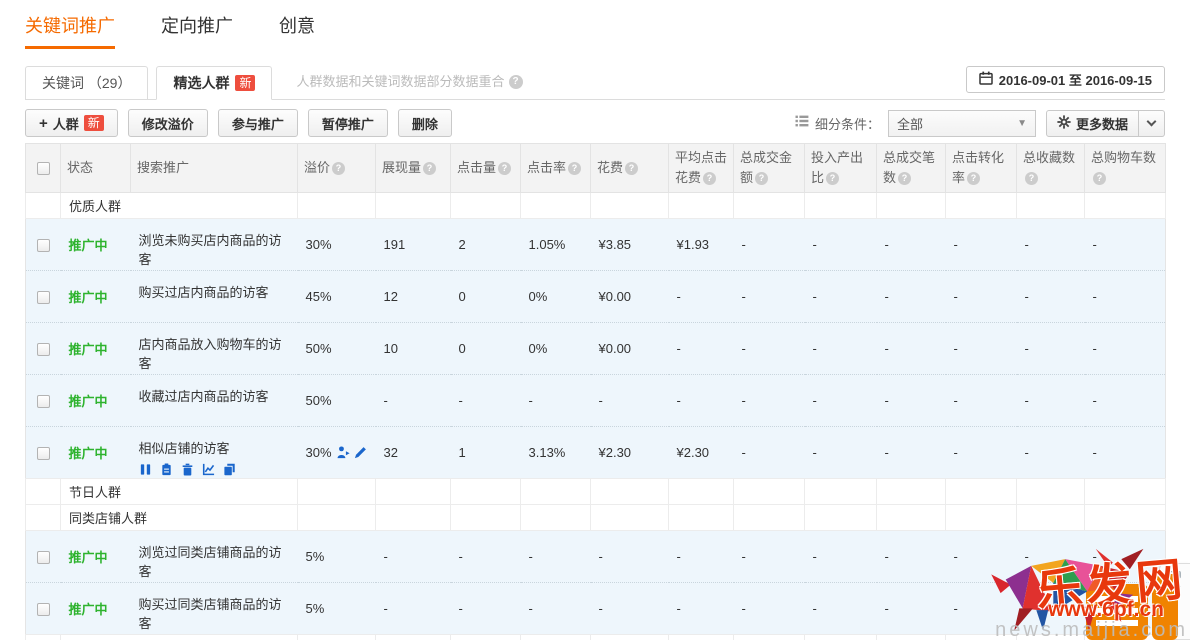 This screenshot has height=640, width=1190. I want to click on table-row: 推广中 相似店铺的访客 30% 32 1 3.13% ¥2.30 ¥2.30 - - - - - -, so click(595, 453).